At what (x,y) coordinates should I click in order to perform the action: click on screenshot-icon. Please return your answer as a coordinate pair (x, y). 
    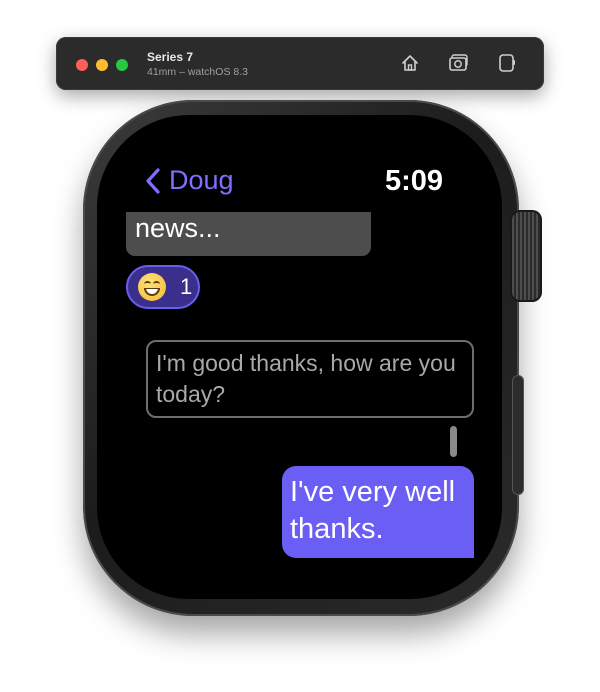
    Looking at the image, I should click on (458, 62).